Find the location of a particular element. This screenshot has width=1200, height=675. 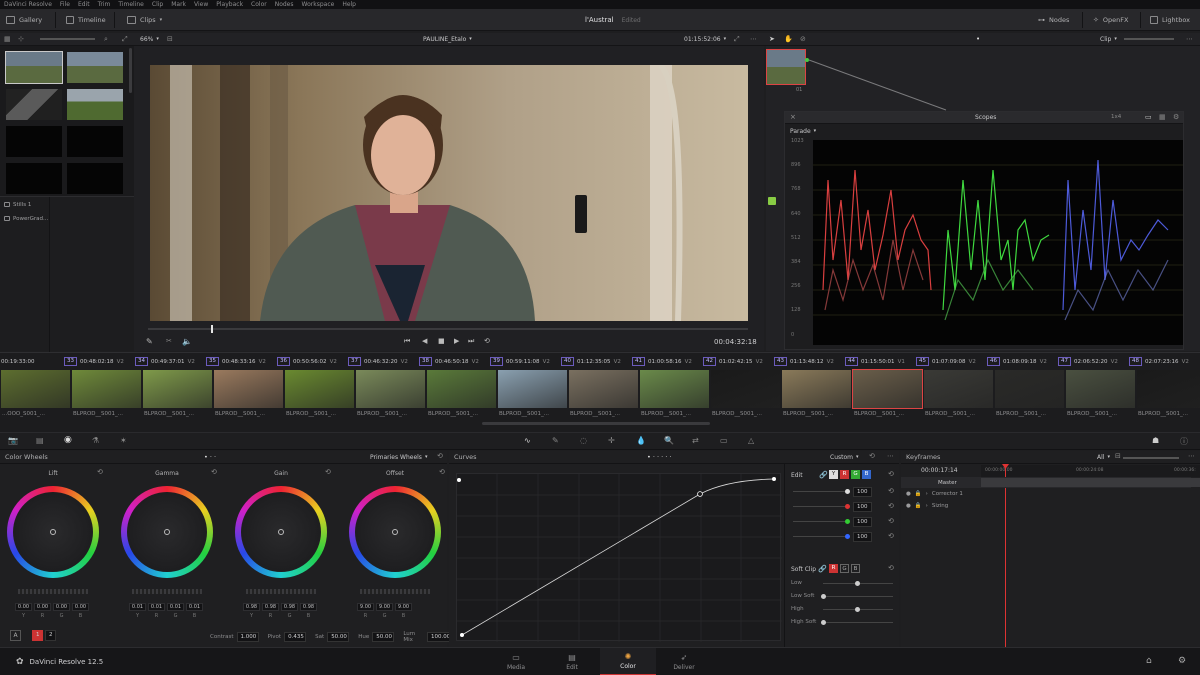

wheel-page-1: 1 is located at coordinates (37, 635).